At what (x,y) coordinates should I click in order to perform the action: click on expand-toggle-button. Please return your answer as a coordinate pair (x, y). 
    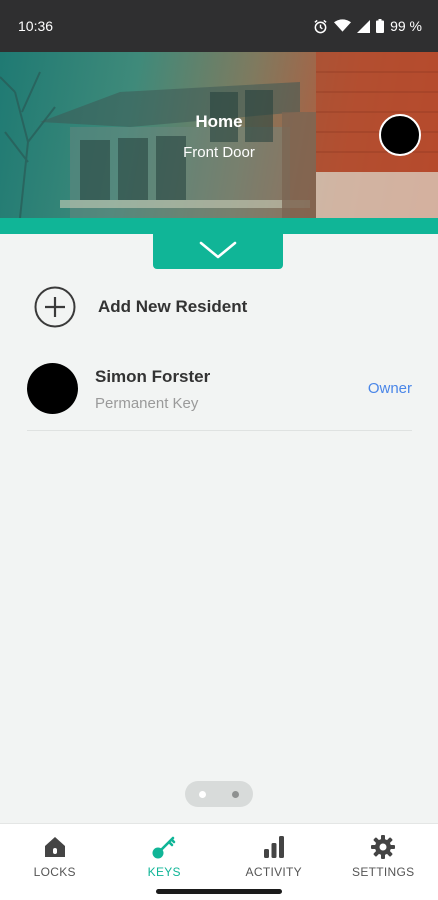
    Looking at the image, I should click on (218, 249).